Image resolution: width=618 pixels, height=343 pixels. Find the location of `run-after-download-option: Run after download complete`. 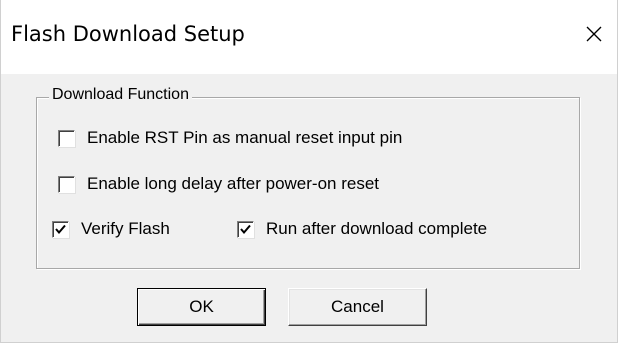

run-after-download-option: Run after download complete is located at coordinates (362, 229).